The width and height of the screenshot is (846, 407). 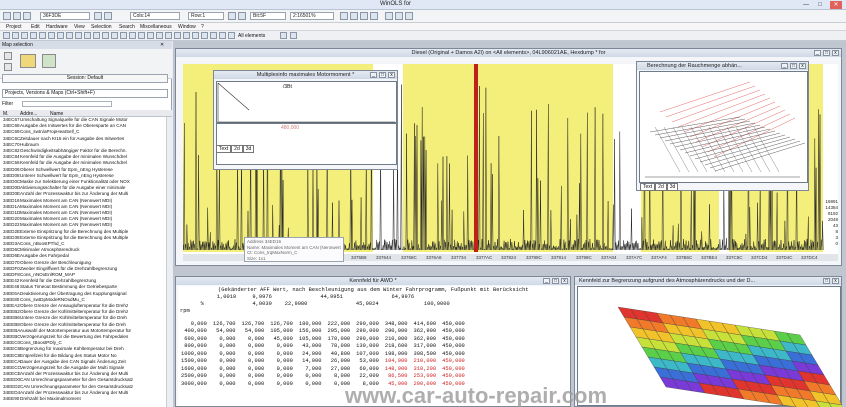 What do you see at coordinates (339, 339) in the screenshot?
I see `table-cell: 170,000` at bounding box center [339, 339].